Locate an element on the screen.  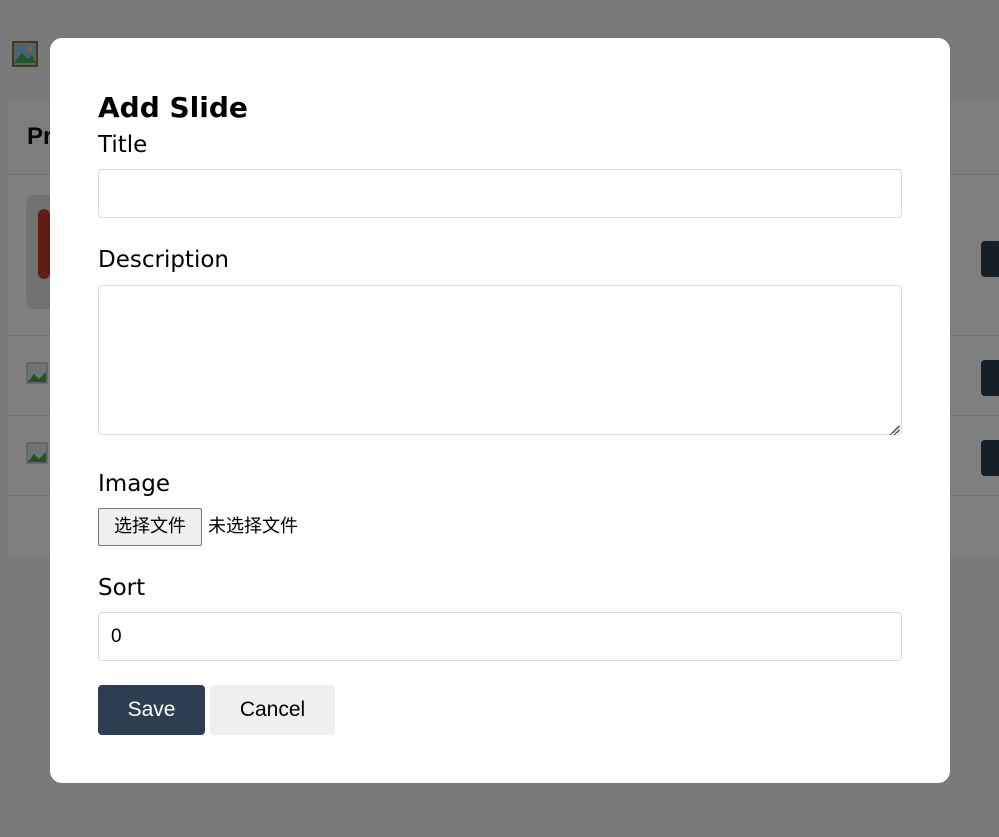
choose-file-button: 选择文件 is located at coordinates (150, 527).